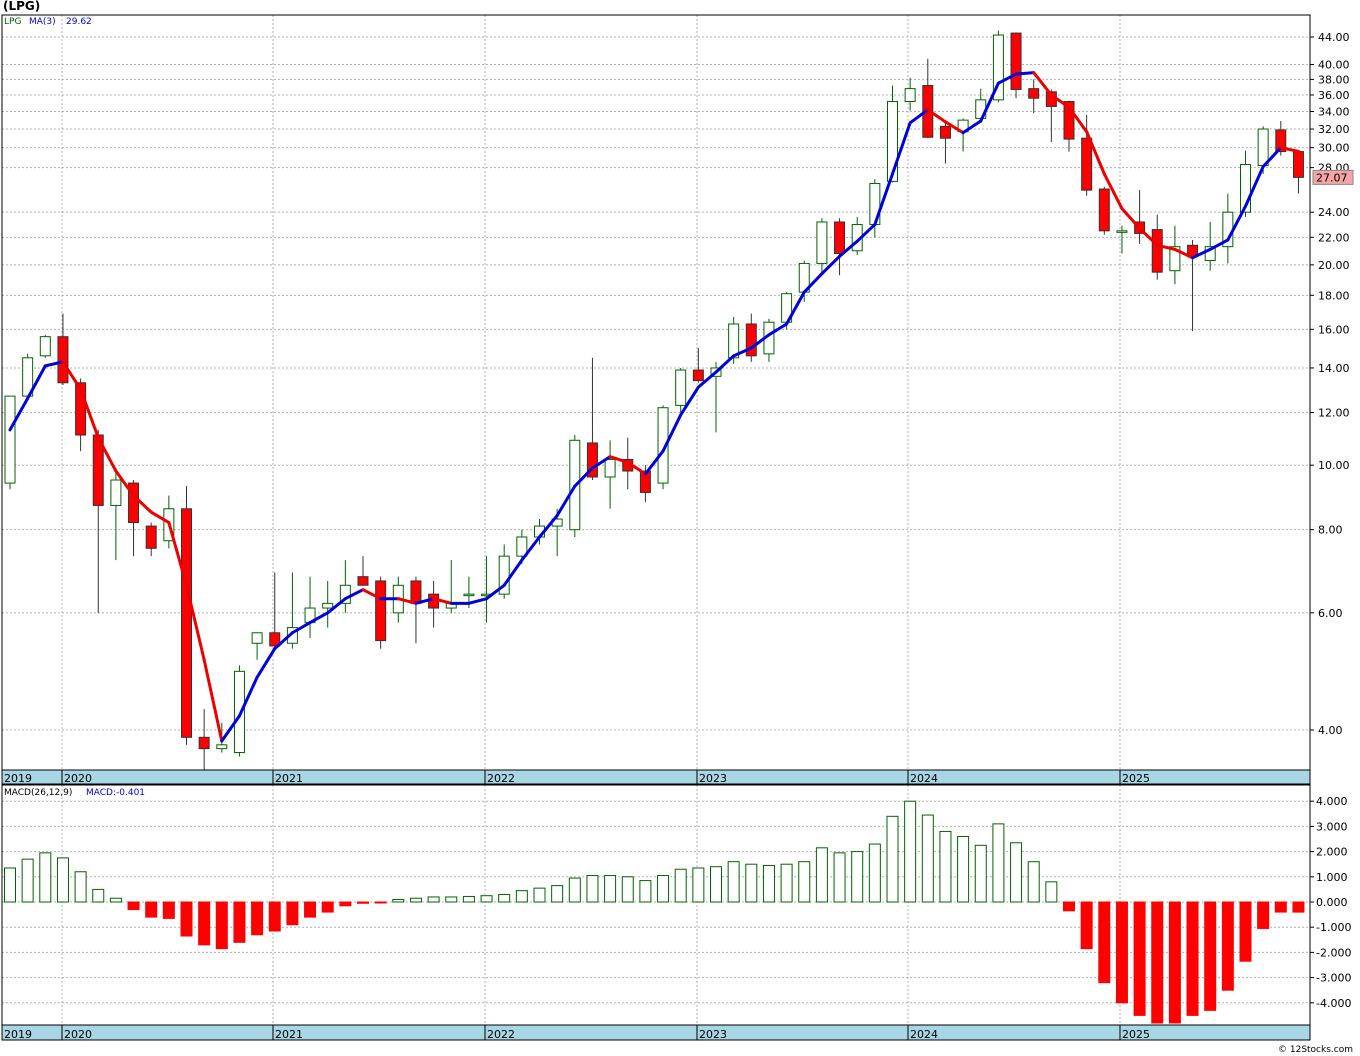 Image resolution: width=1360 pixels, height=1056 pixels. Describe the element at coordinates (1332, 826) in the screenshot. I see `macd-tick-label: 3.000` at that location.